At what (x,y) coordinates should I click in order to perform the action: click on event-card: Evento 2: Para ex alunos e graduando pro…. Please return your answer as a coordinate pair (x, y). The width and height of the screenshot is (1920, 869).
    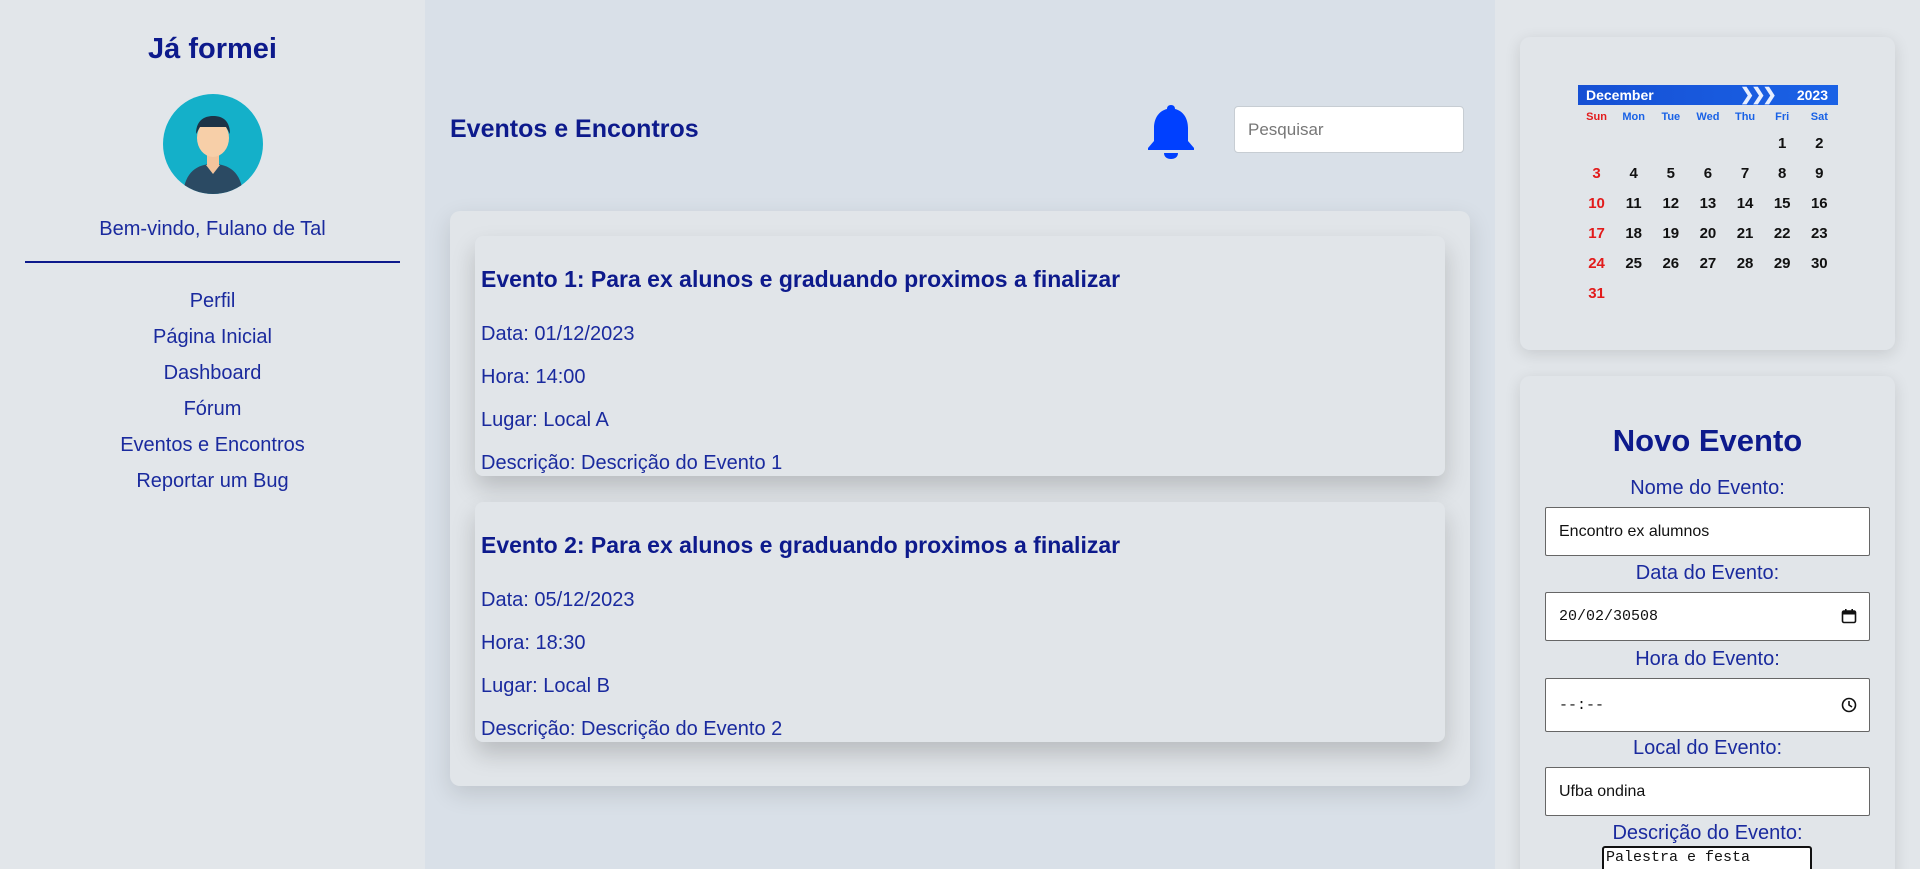
    Looking at the image, I should click on (960, 622).